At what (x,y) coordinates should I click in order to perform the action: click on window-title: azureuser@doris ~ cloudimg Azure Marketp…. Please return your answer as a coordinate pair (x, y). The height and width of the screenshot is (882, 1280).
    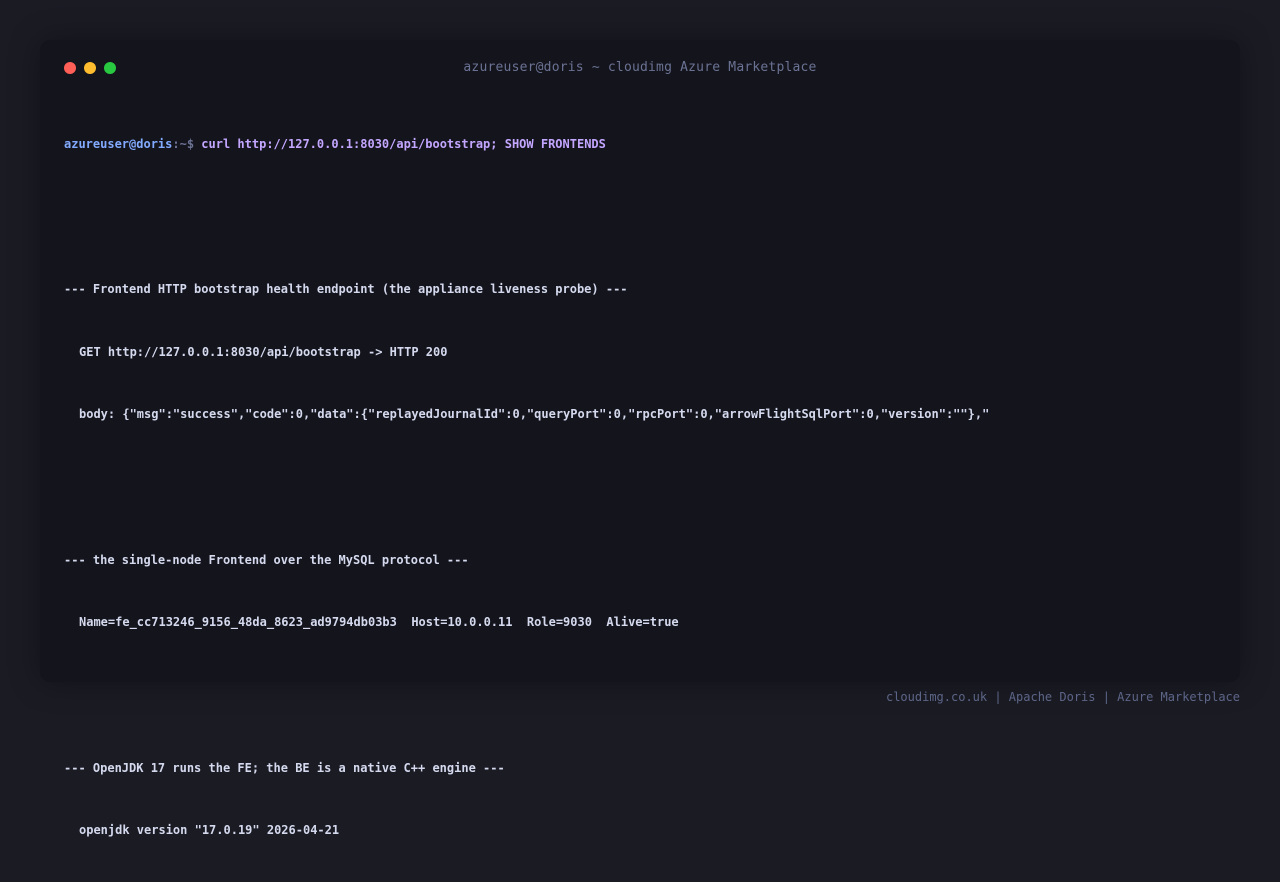
    Looking at the image, I should click on (640, 67).